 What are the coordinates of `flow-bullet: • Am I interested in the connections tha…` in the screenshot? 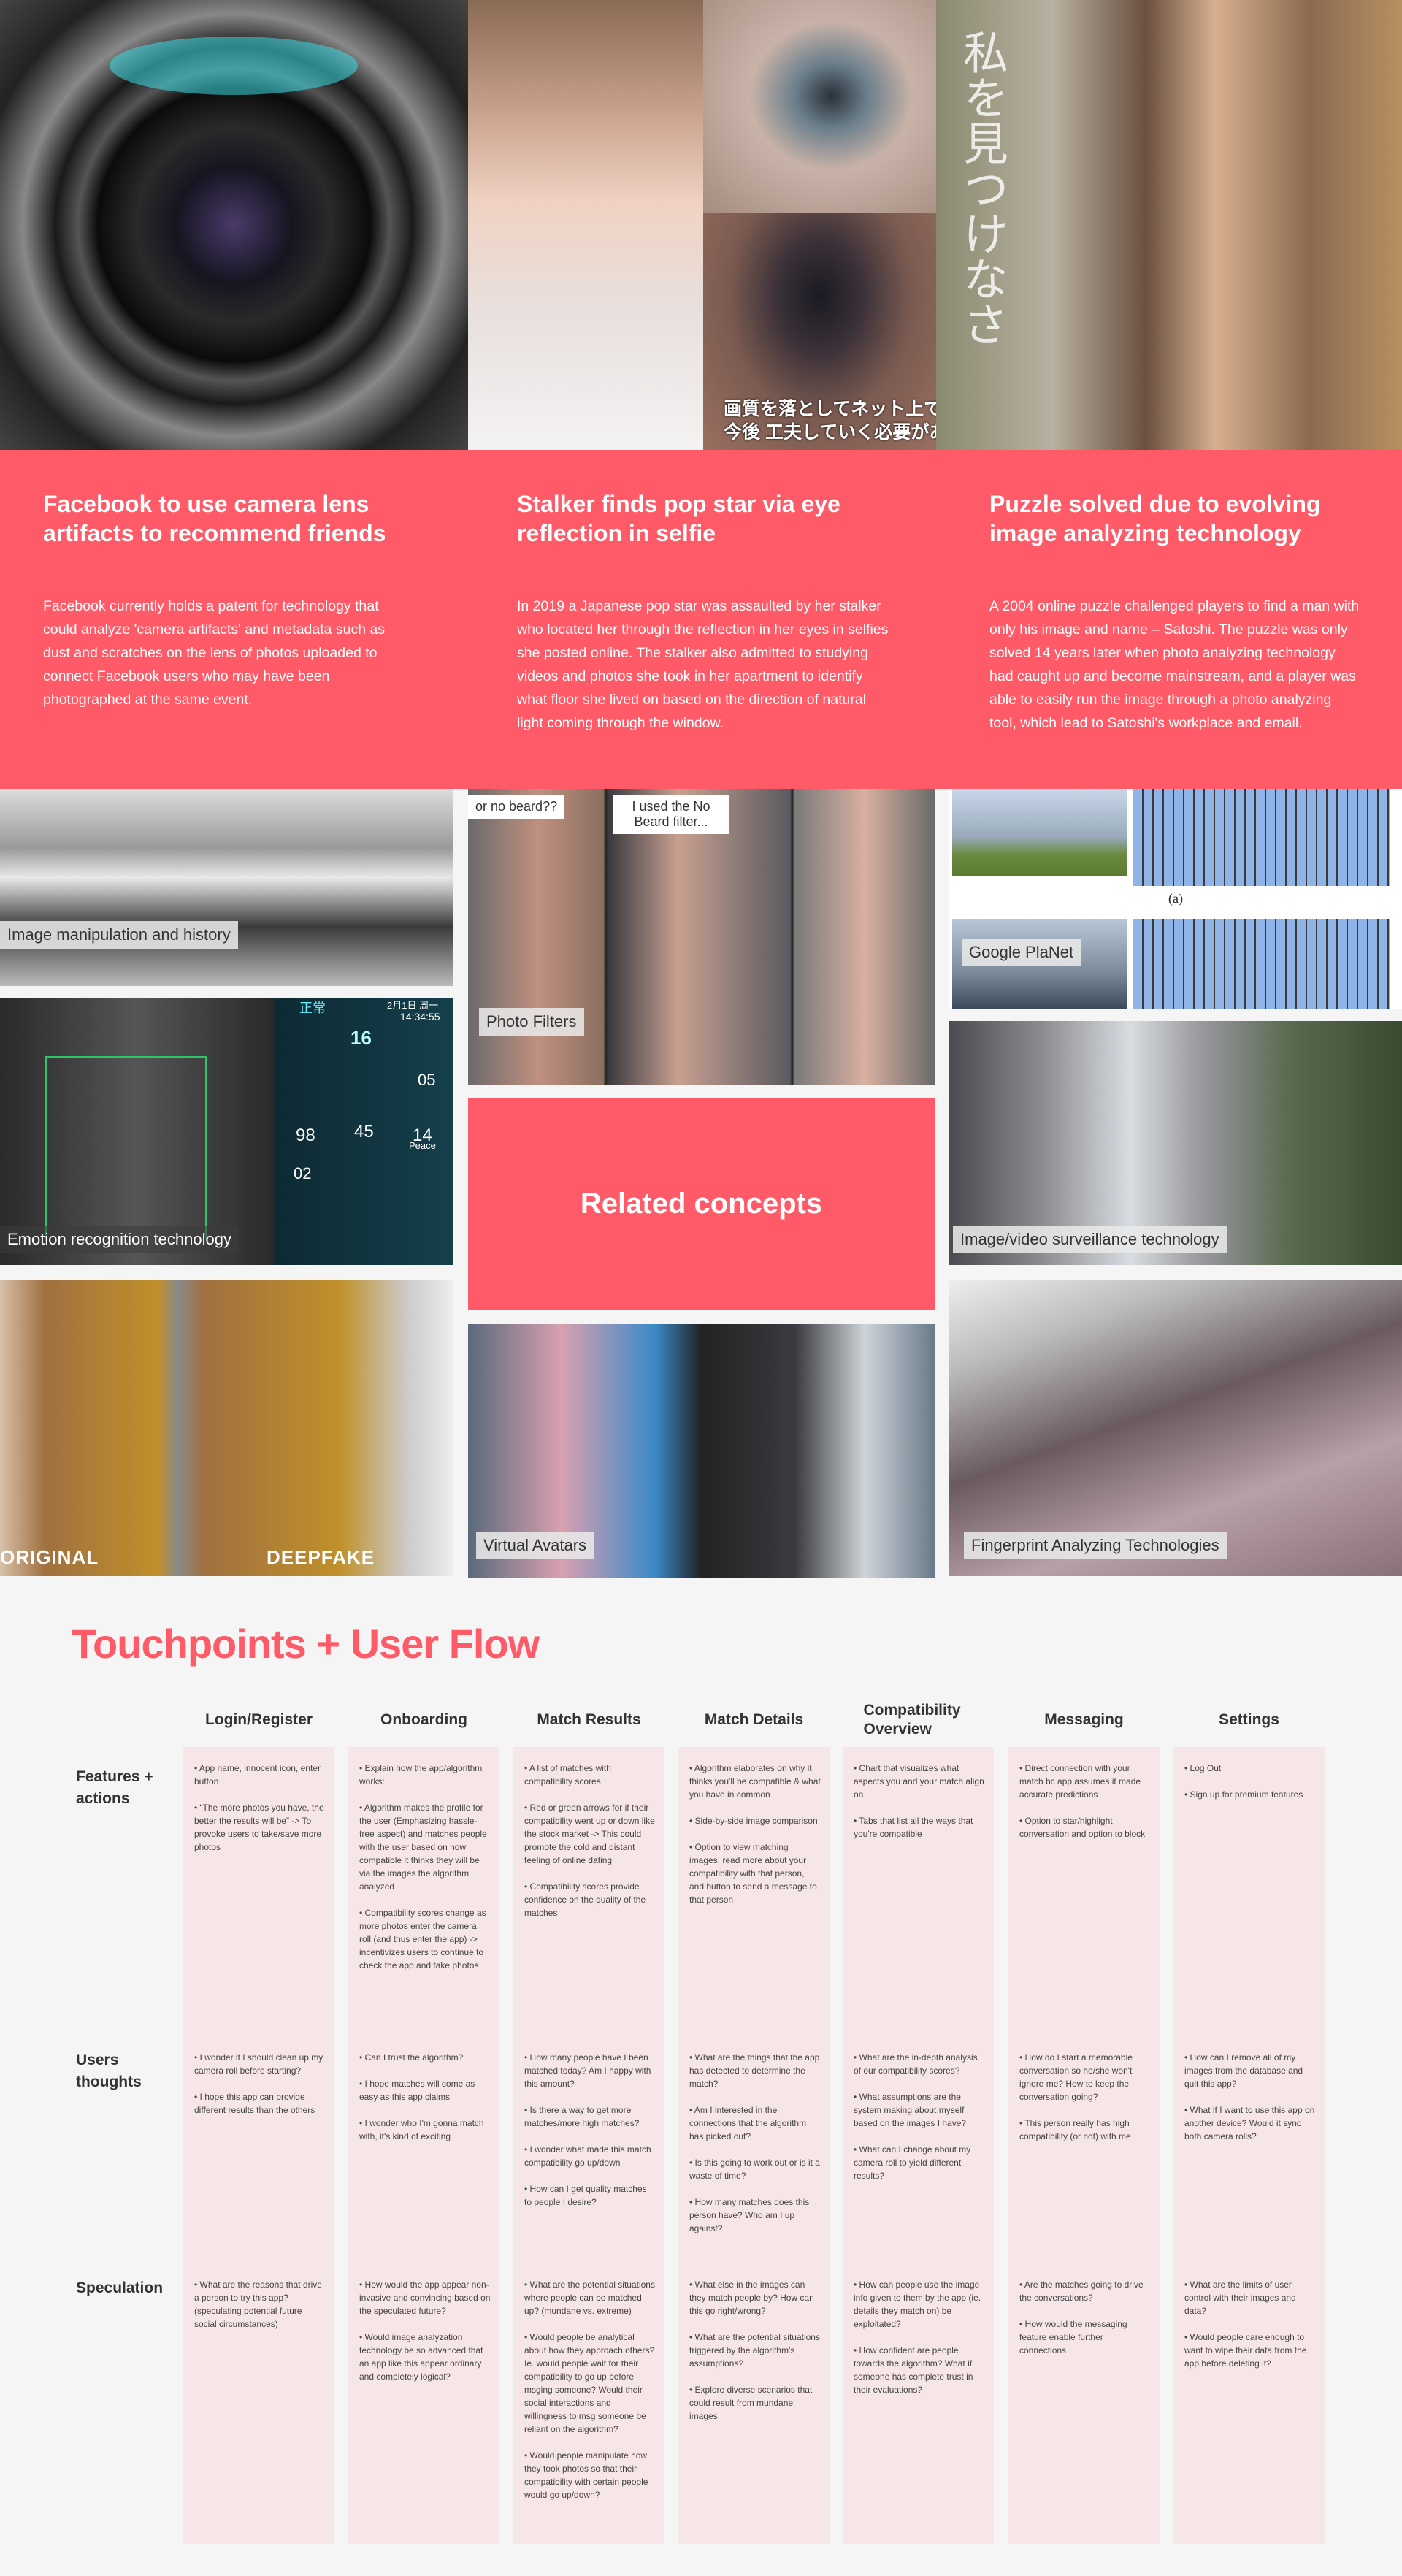 It's located at (748, 2123).